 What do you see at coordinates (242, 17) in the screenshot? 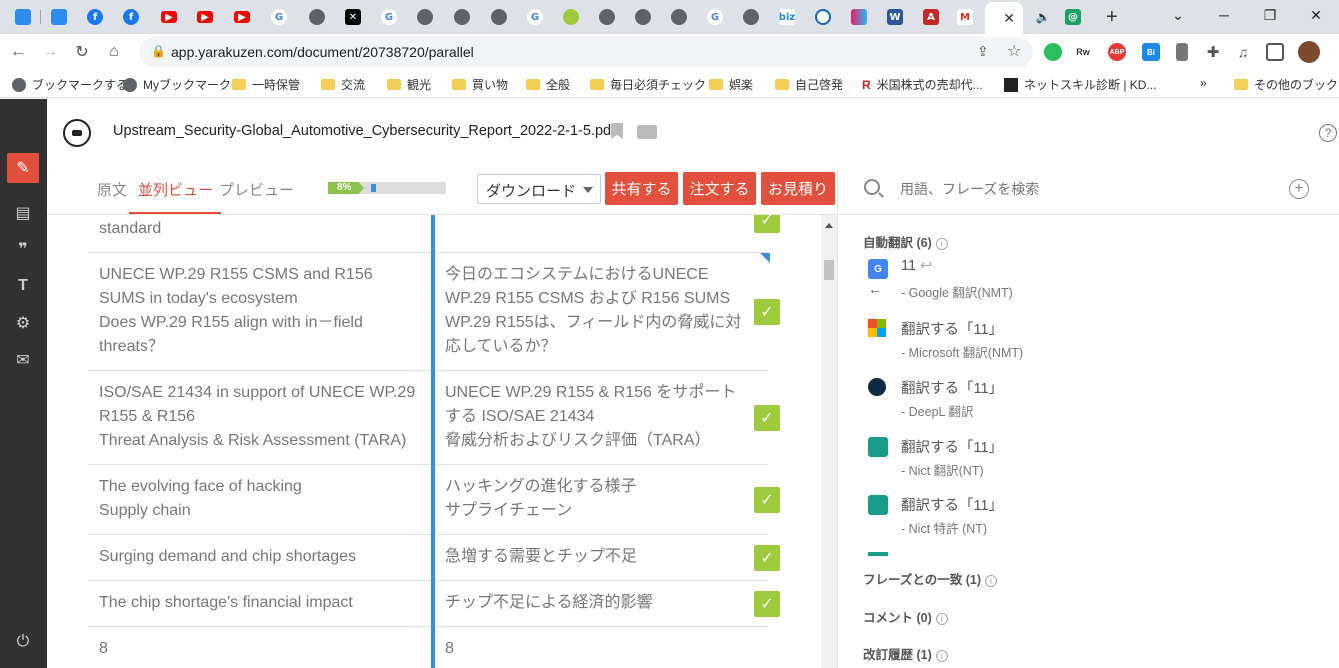
I see `tab-youtube-3: ▶` at bounding box center [242, 17].